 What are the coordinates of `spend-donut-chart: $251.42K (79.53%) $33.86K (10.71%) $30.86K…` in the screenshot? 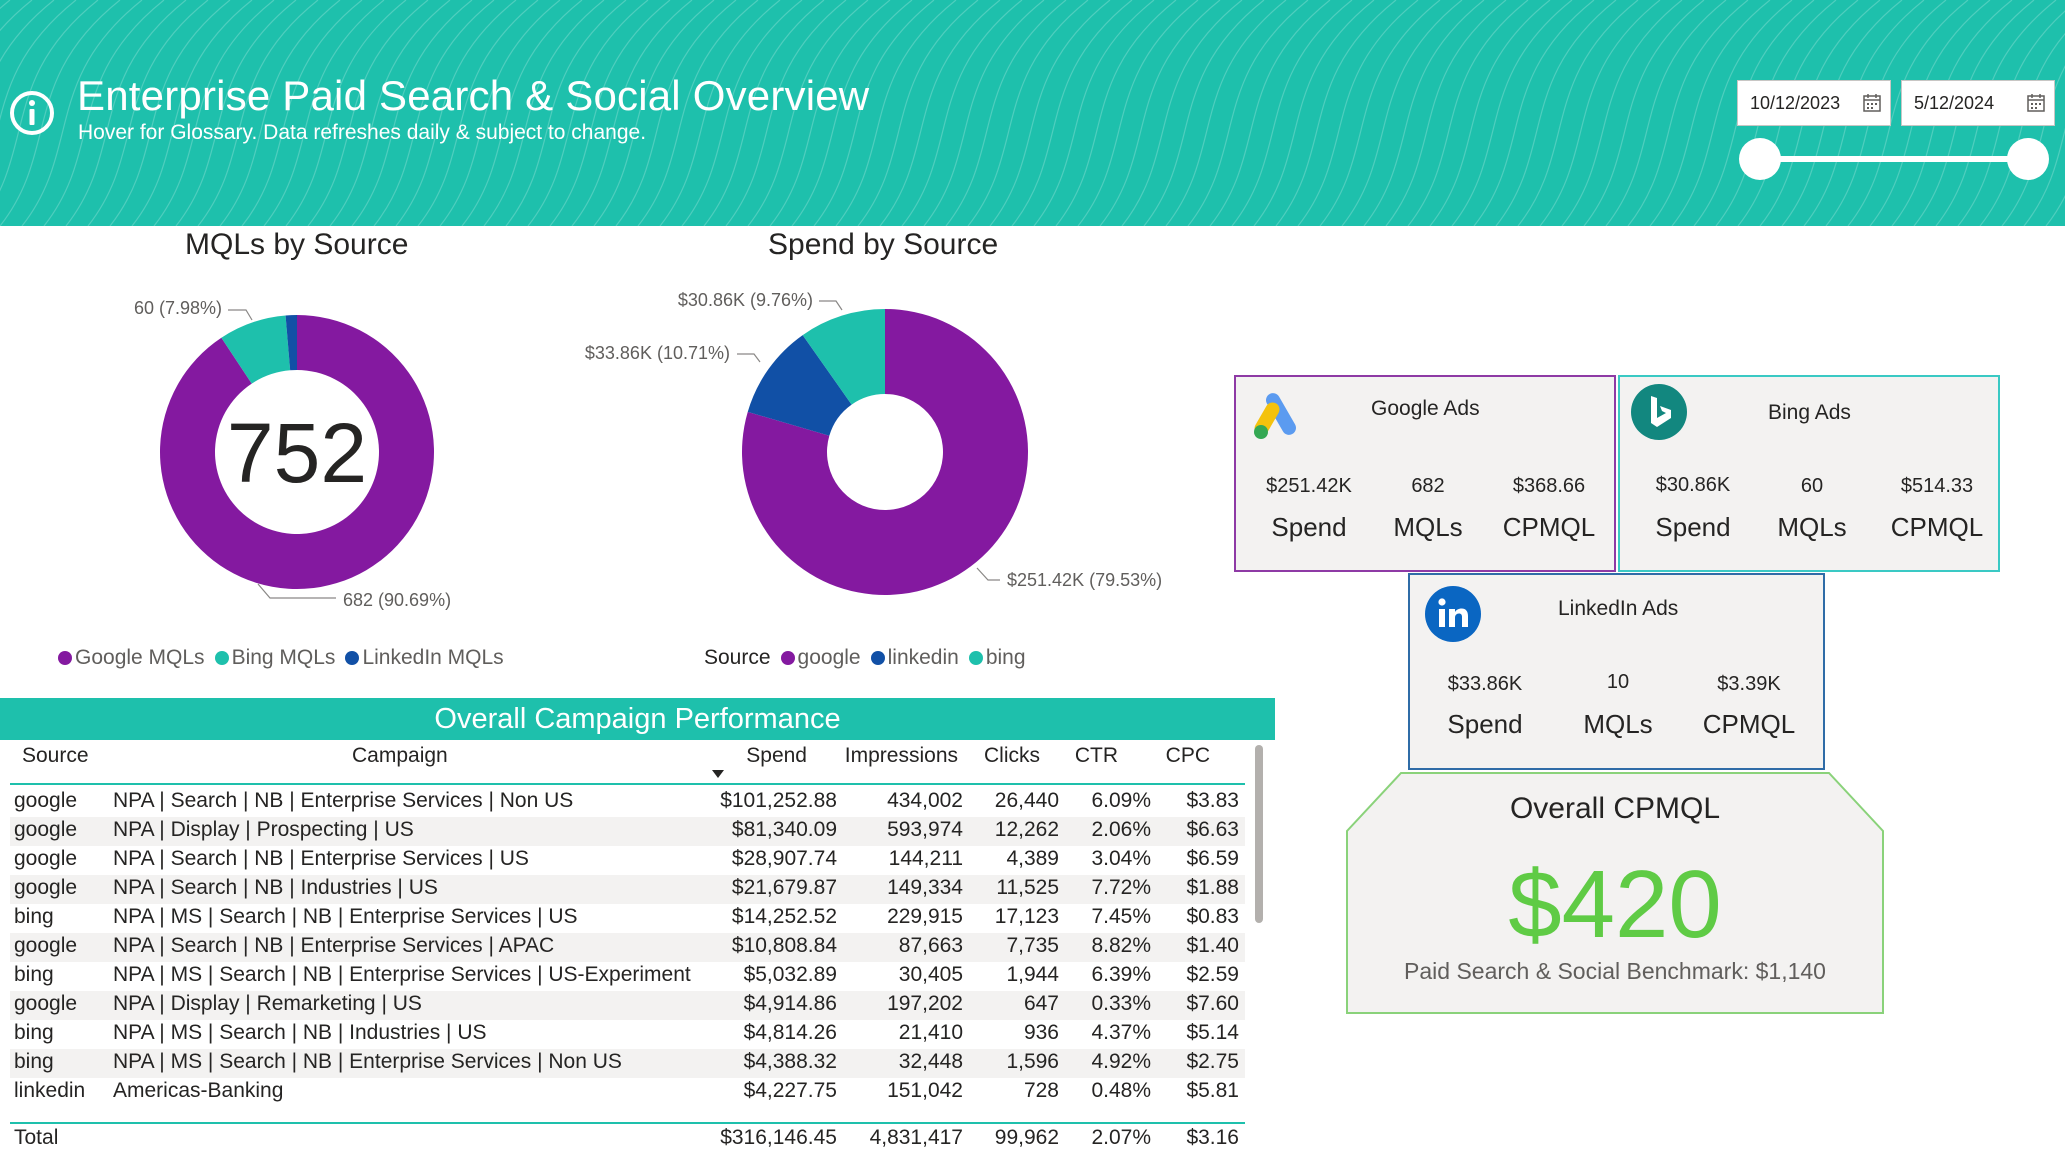 It's located at (890, 455).